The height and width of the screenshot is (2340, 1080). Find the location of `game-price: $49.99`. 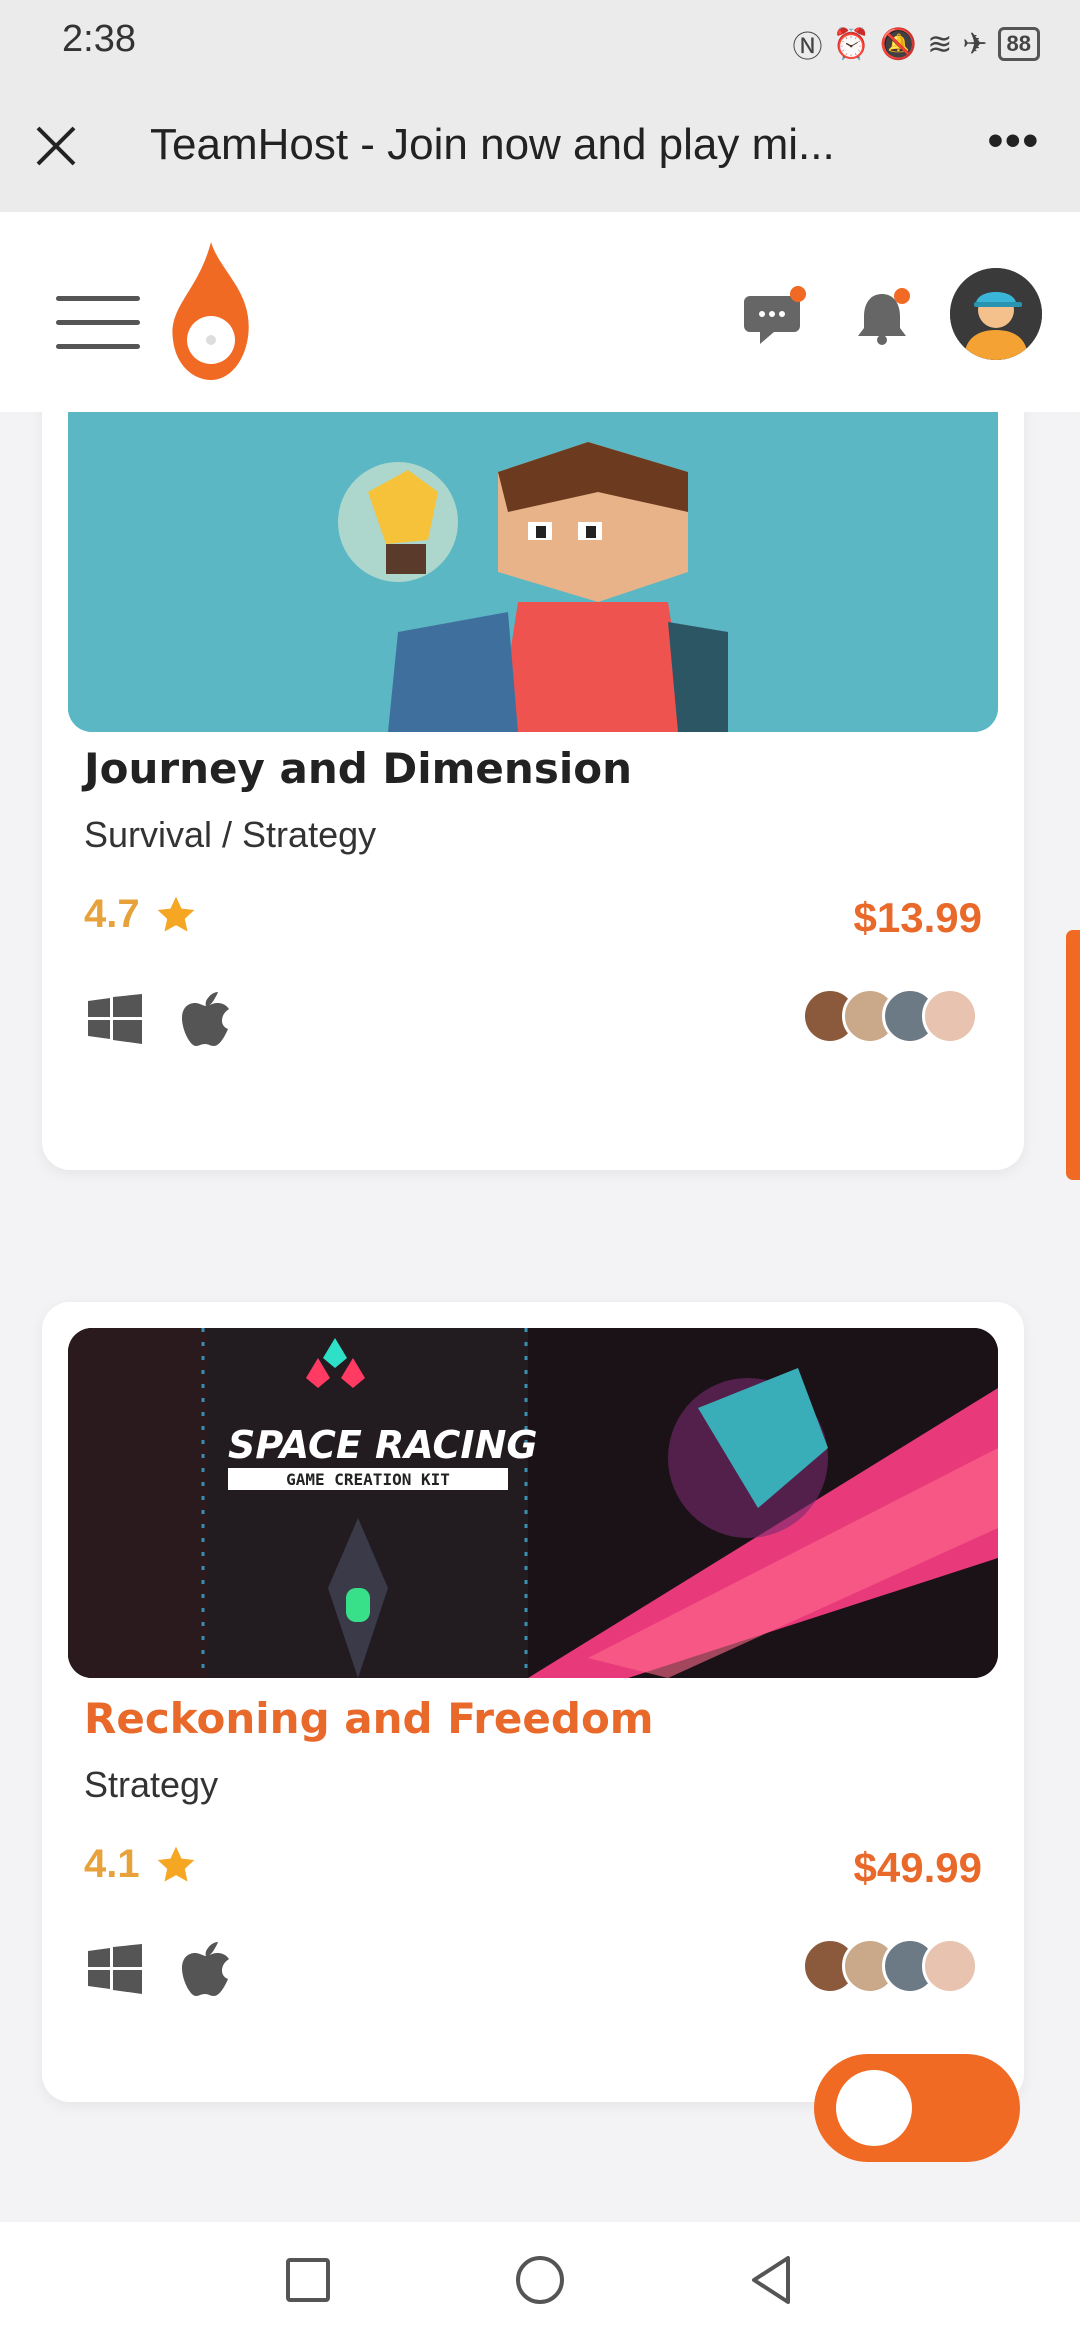

game-price: $49.99 is located at coordinates (917, 1867).